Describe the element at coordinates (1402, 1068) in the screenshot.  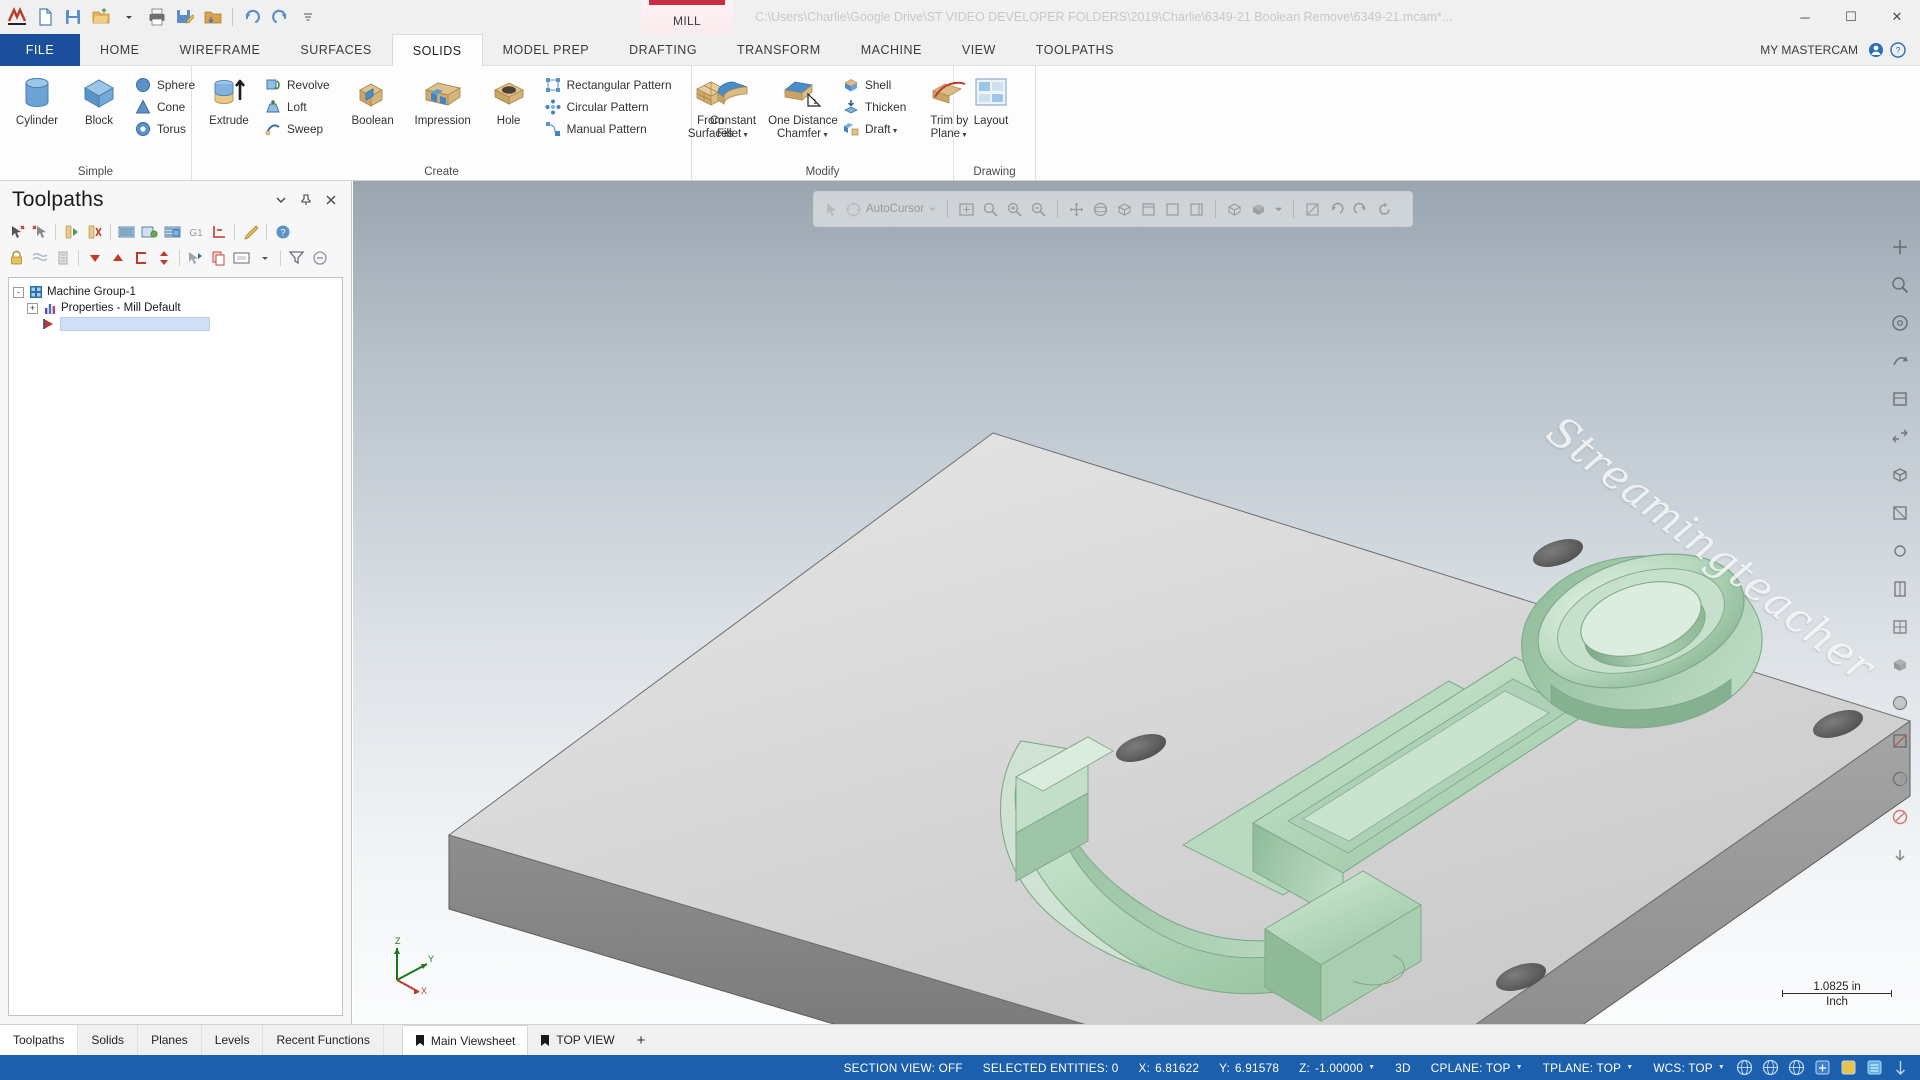
I see `status-mode-3d: 3D` at that location.